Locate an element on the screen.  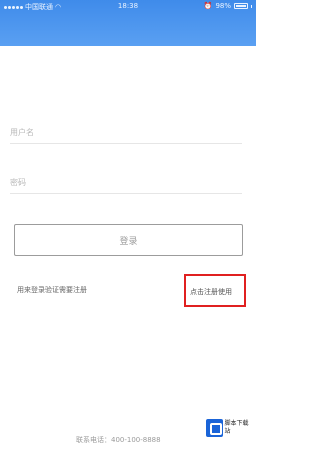
watermark-text: 脚本下载站 is located at coordinates (236, 427).